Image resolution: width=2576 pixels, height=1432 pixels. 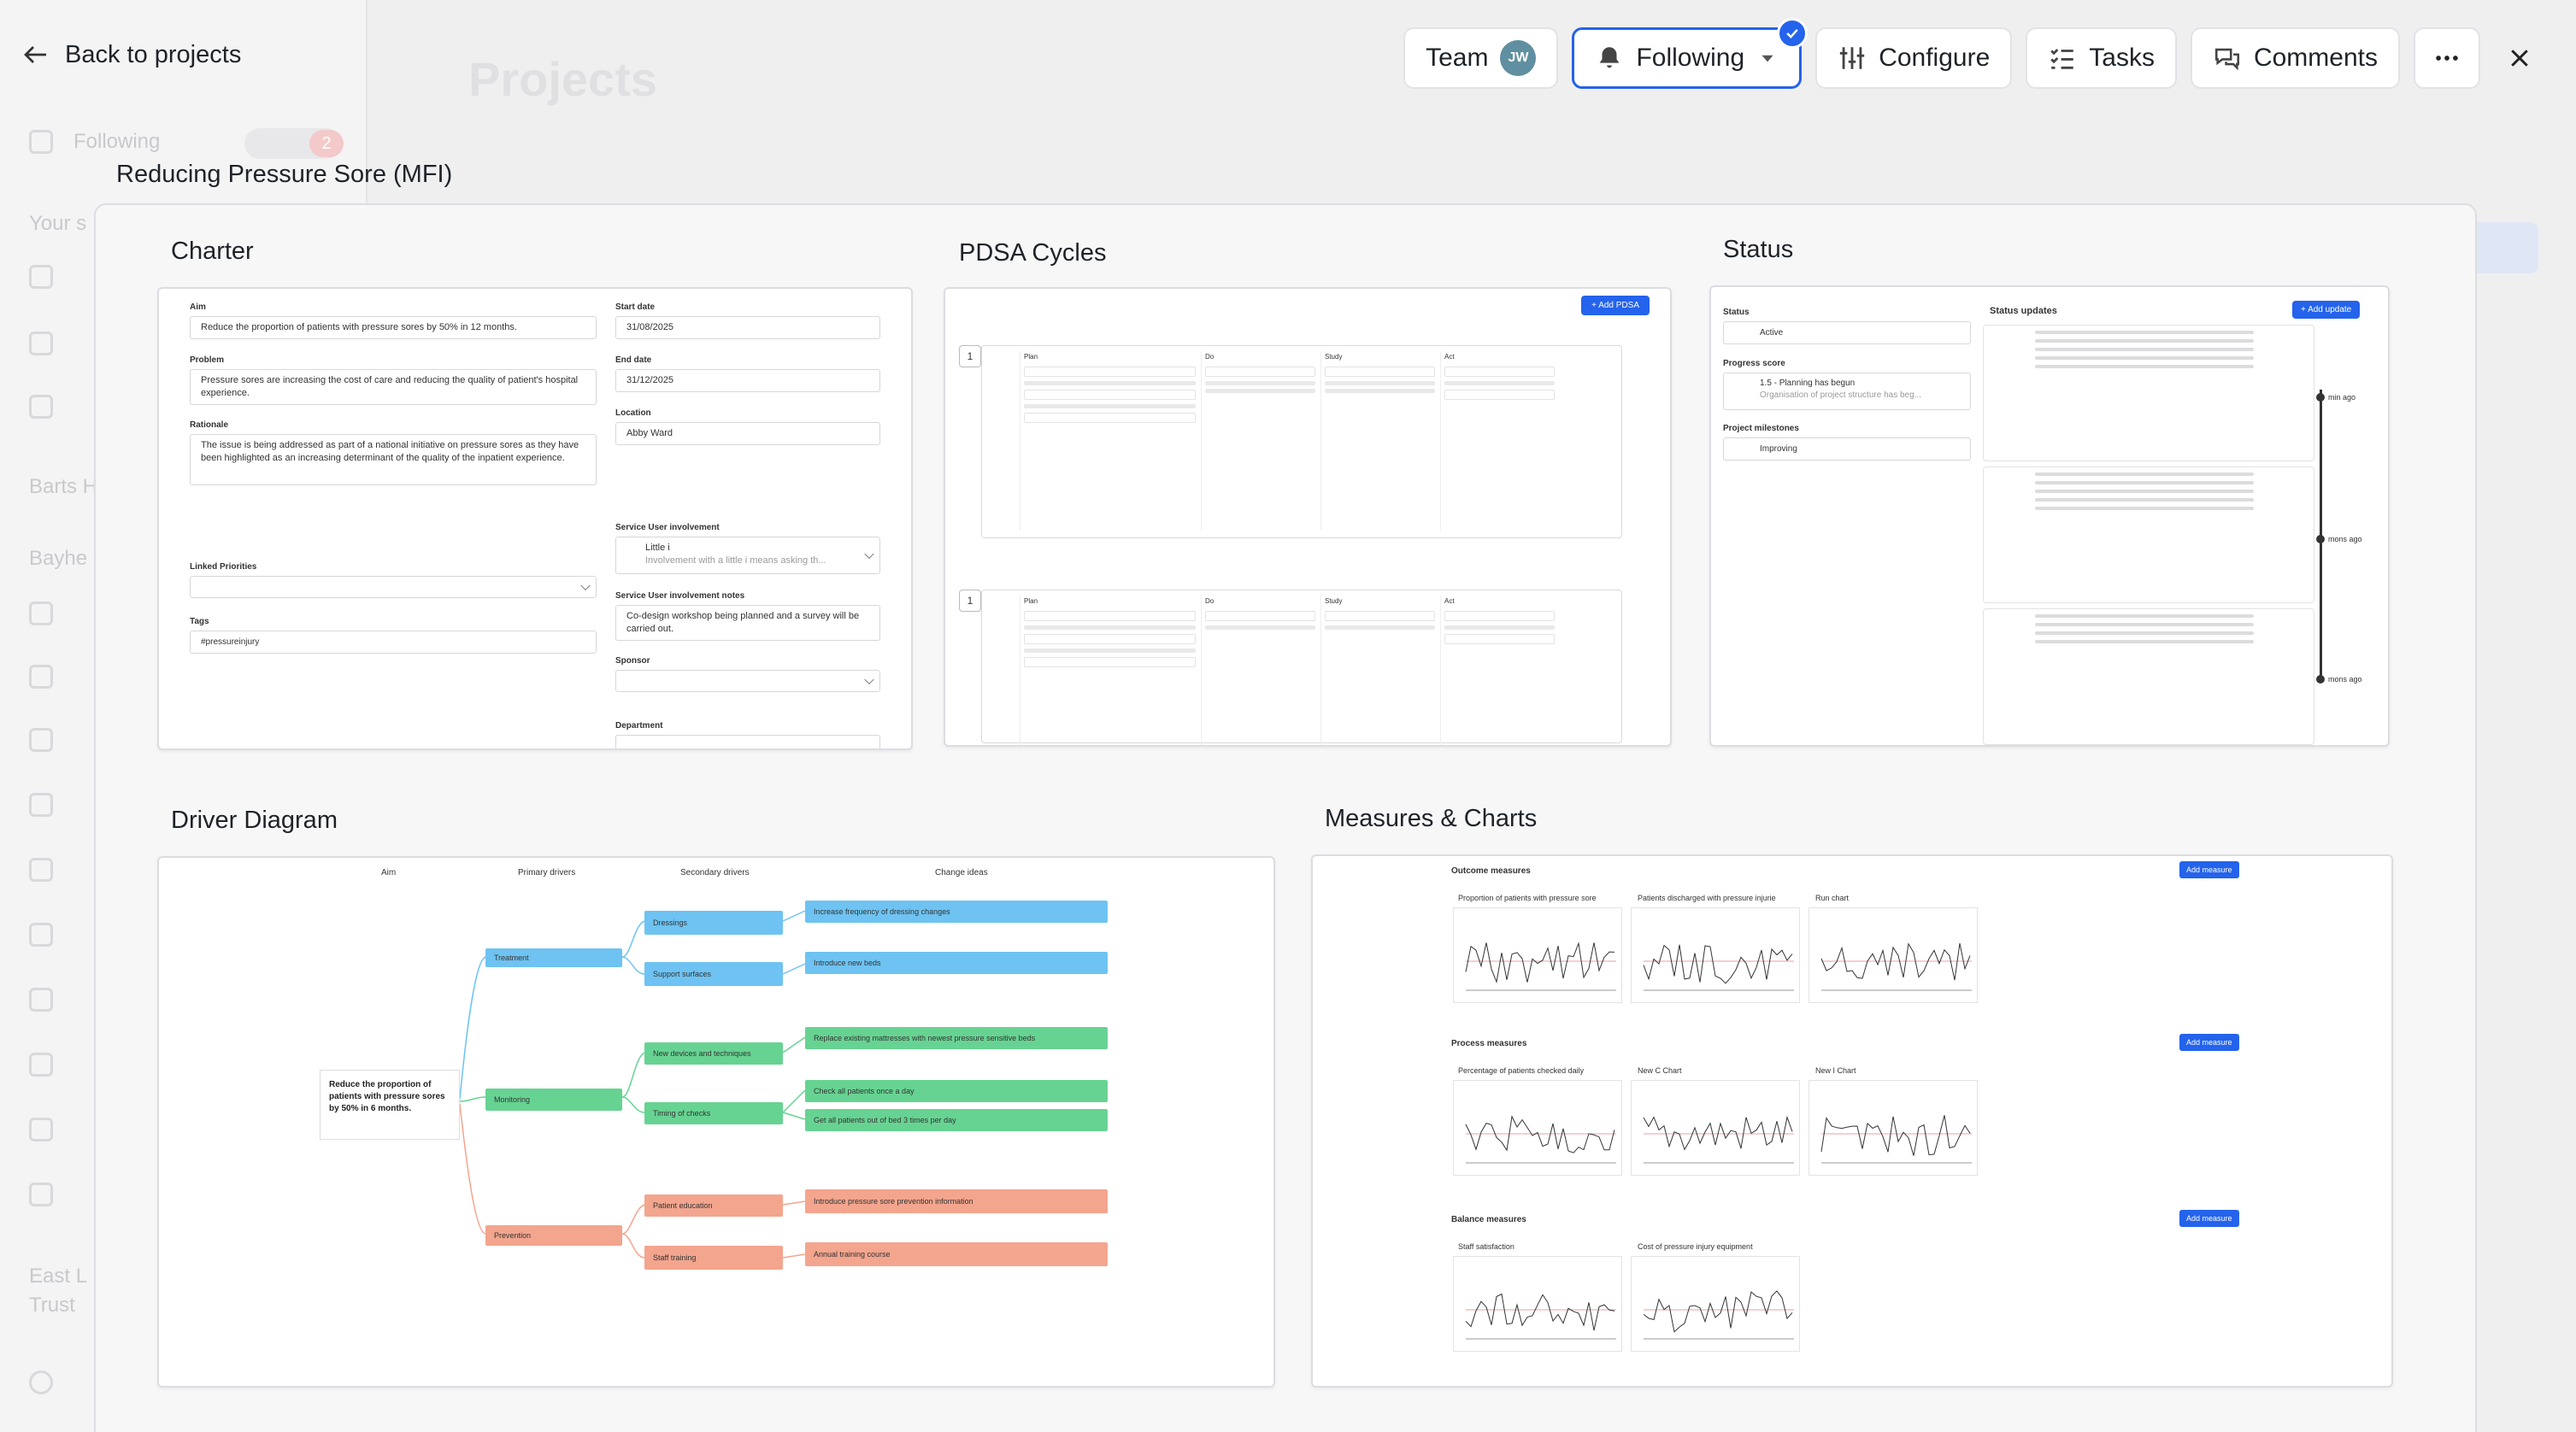 What do you see at coordinates (1032, 253) in the screenshot?
I see `pdsa-title: PDSA Cycles` at bounding box center [1032, 253].